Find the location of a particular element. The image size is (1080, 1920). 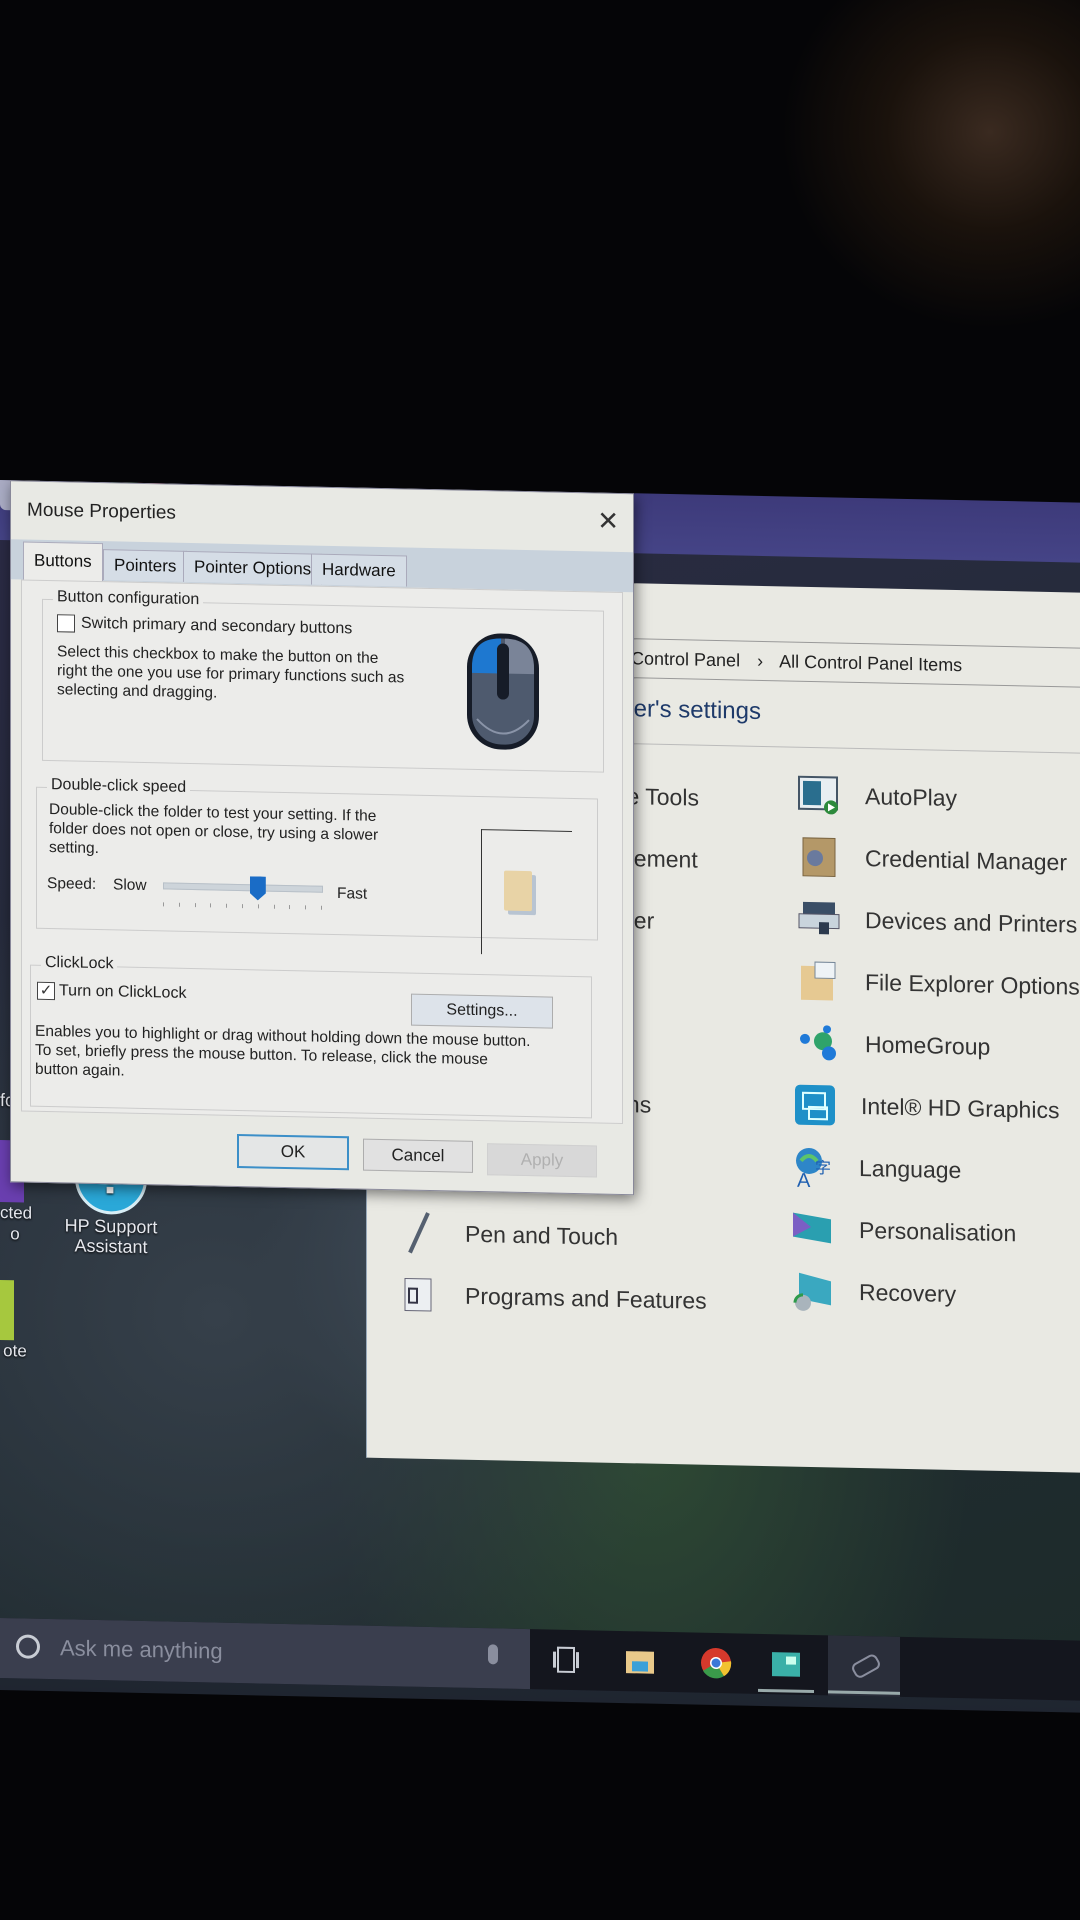

breadcrumb-control-panel: Control Panel is located at coordinates (685, 659).